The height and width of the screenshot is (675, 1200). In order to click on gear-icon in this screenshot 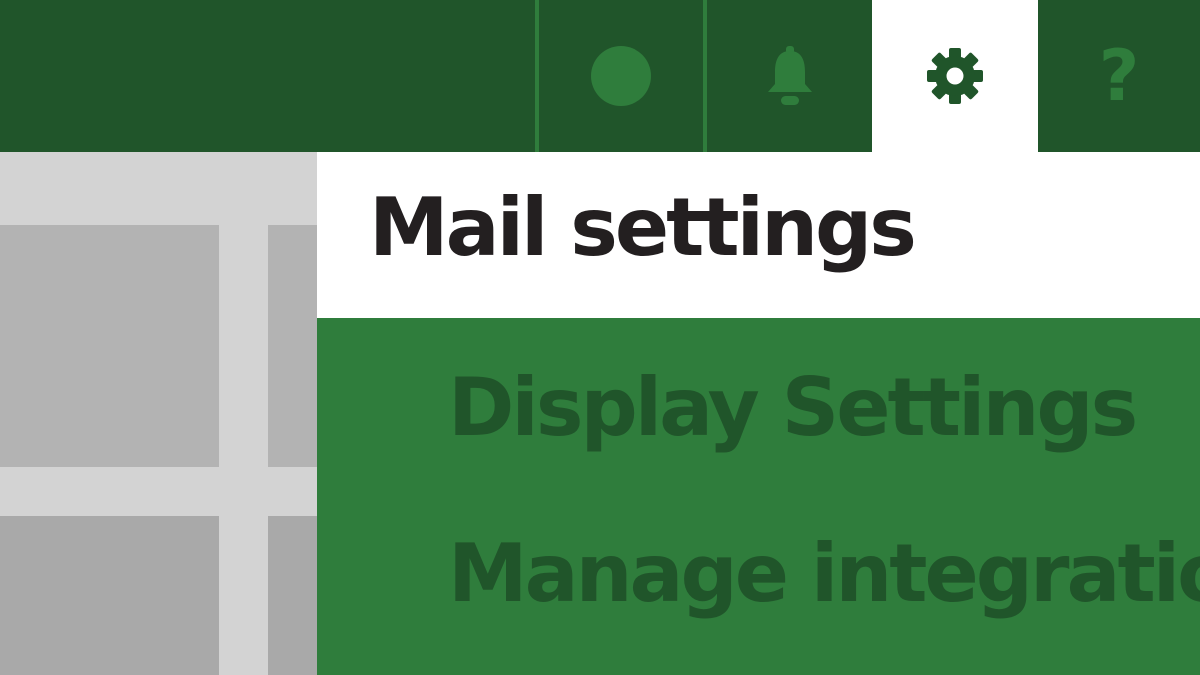, I will do `click(955, 76)`.